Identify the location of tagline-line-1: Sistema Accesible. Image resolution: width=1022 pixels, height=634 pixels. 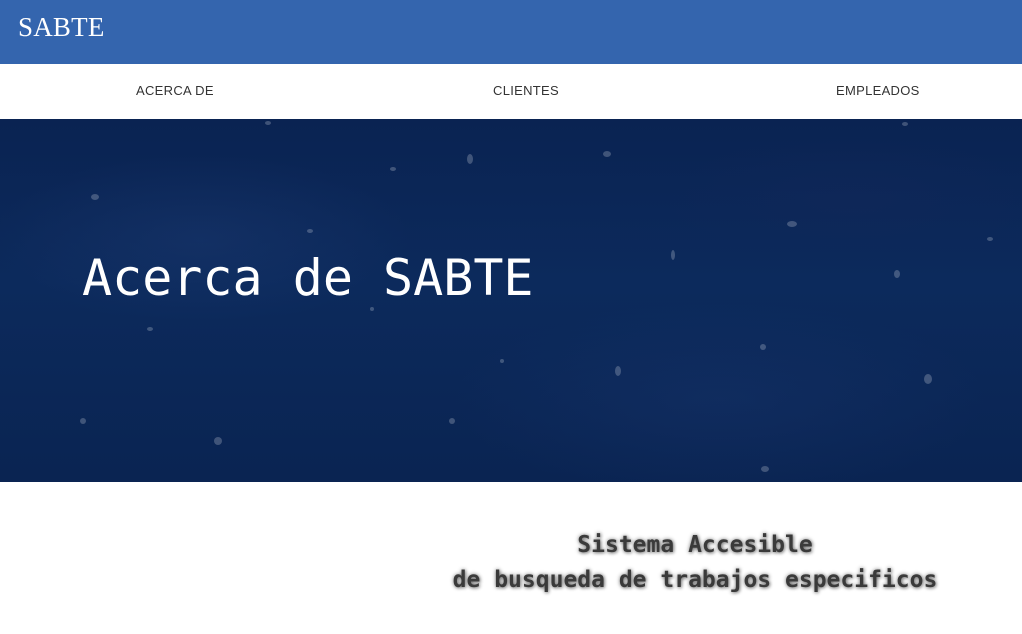
(695, 545).